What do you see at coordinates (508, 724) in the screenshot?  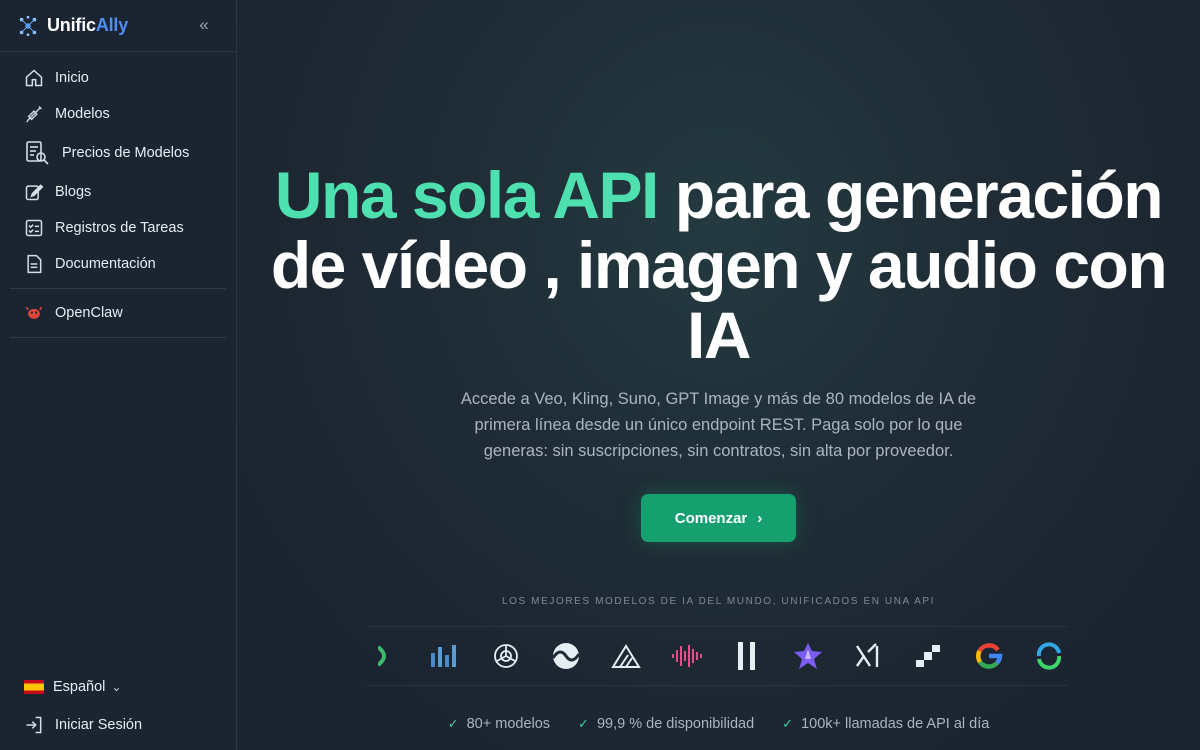 I see `stat-label: 80+ modelos` at bounding box center [508, 724].